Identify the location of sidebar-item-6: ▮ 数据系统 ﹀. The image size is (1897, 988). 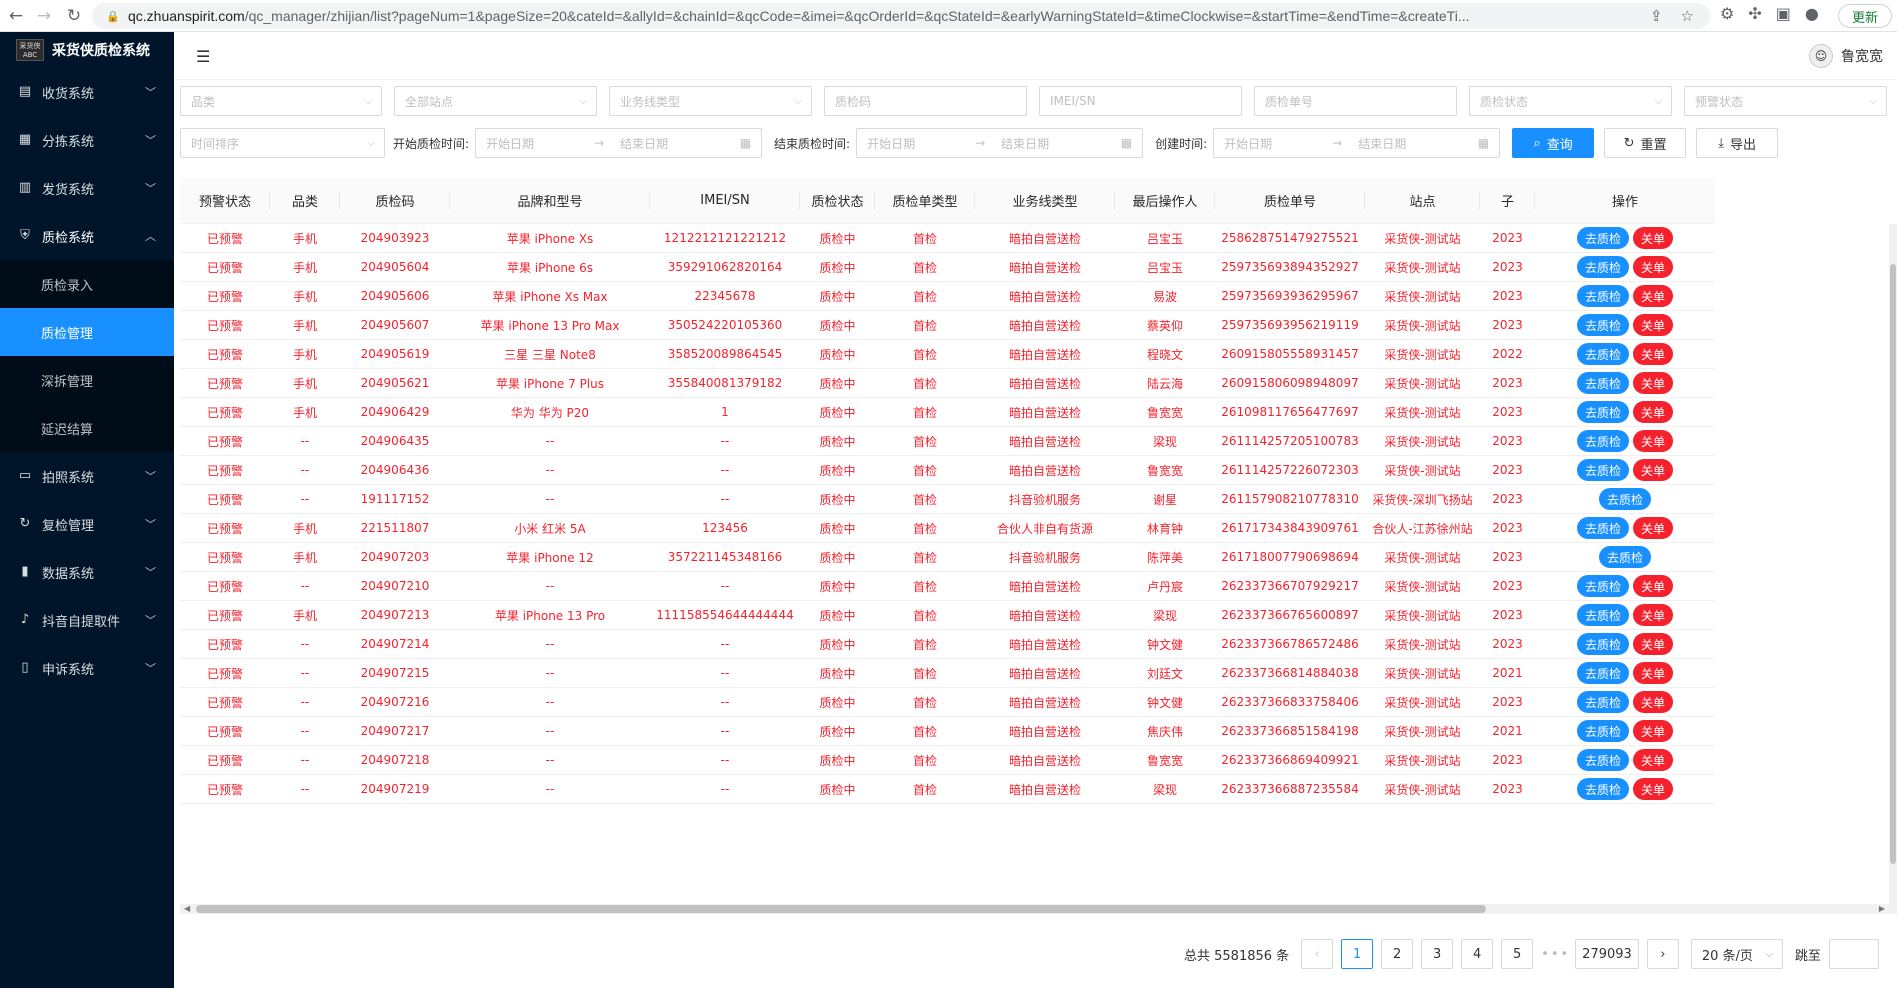
(87, 572).